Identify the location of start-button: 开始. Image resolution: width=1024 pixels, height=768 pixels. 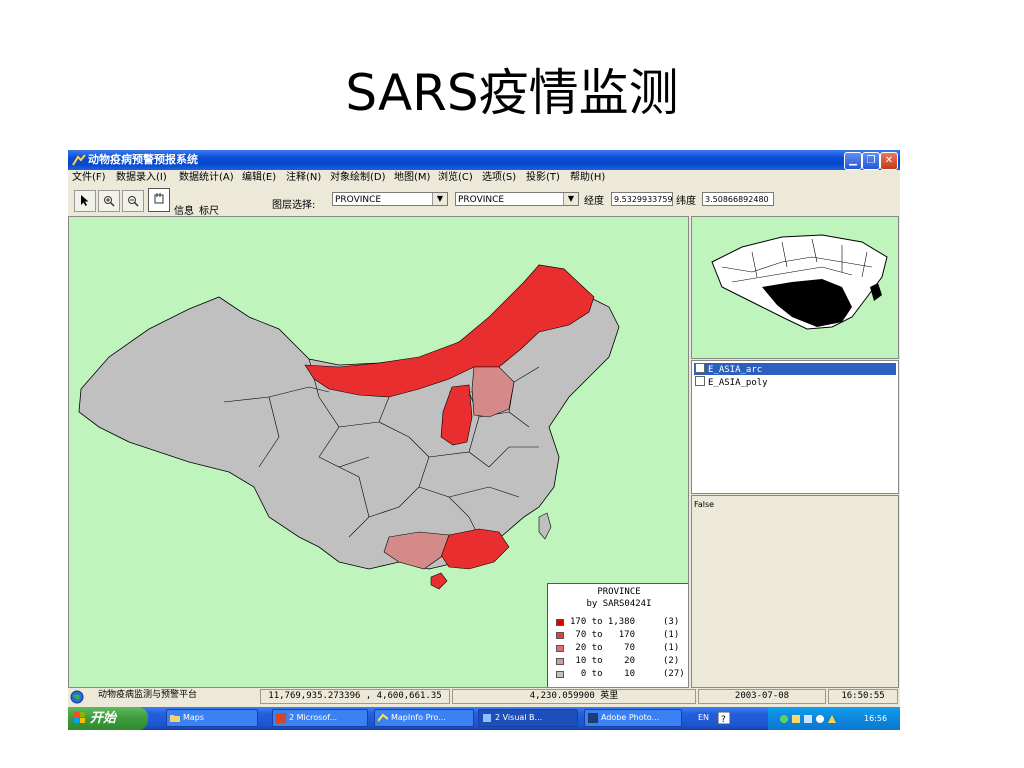
(108, 718).